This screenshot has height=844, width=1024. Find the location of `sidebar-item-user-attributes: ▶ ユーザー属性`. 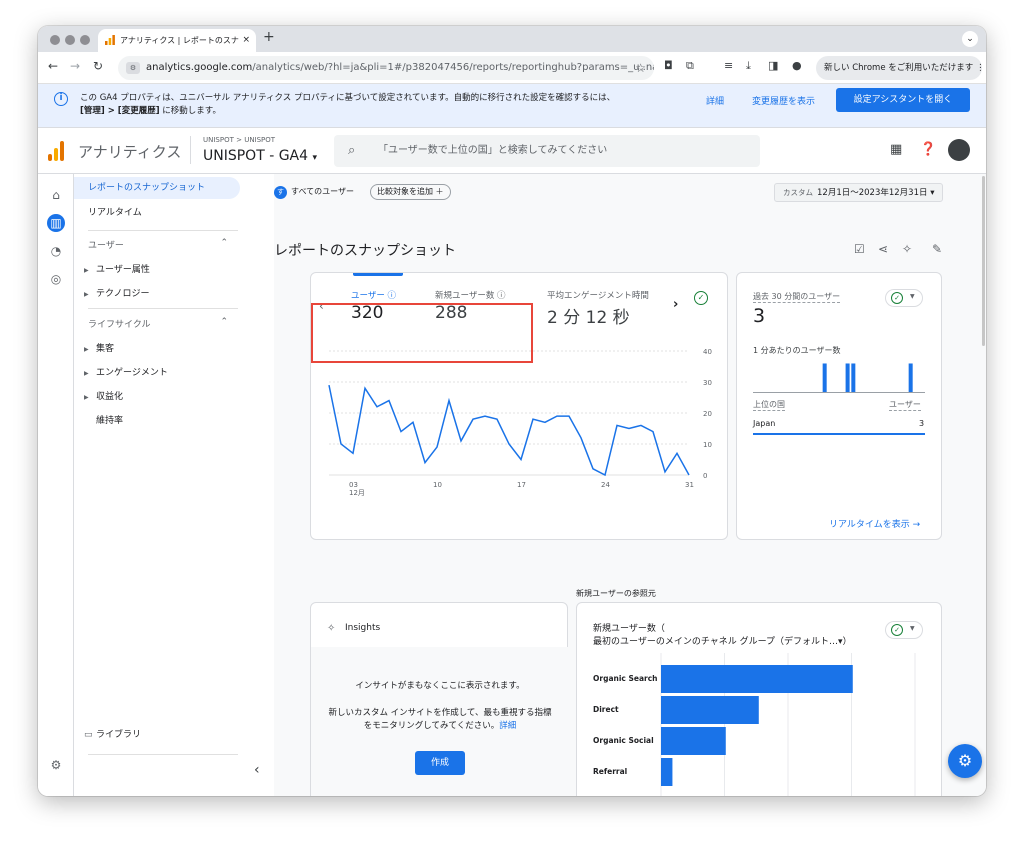

sidebar-item-user-attributes: ▶ ユーザー属性 is located at coordinates (117, 268).